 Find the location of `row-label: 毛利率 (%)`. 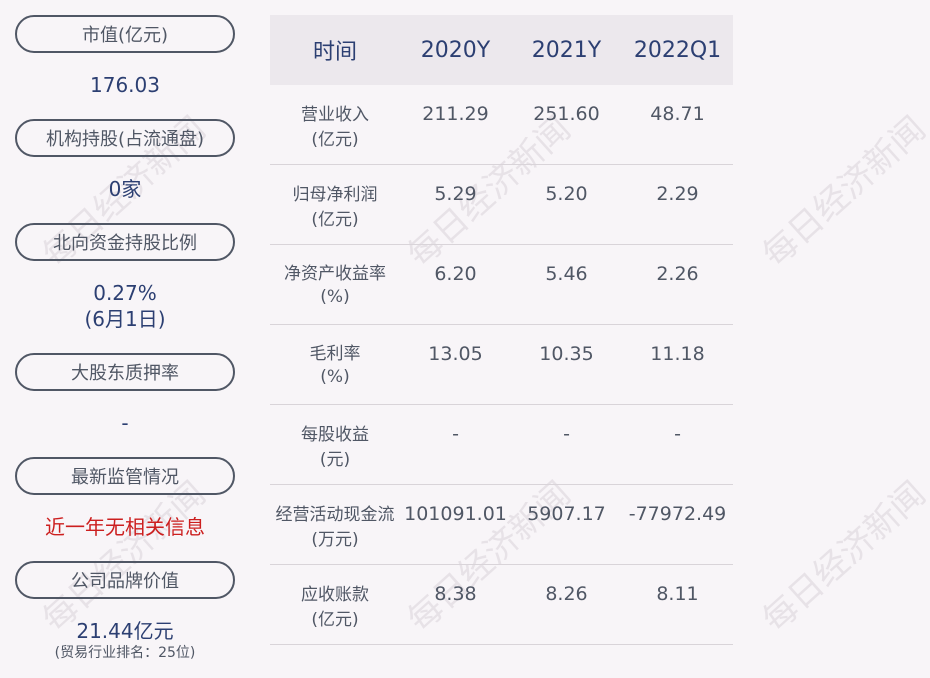

row-label: 毛利率 (%) is located at coordinates (335, 357).